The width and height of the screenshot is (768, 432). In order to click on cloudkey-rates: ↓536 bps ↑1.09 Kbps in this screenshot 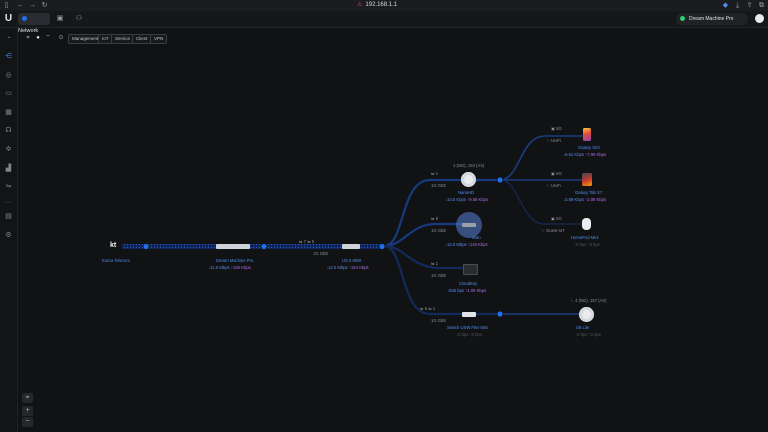, I will do `click(467, 290)`.